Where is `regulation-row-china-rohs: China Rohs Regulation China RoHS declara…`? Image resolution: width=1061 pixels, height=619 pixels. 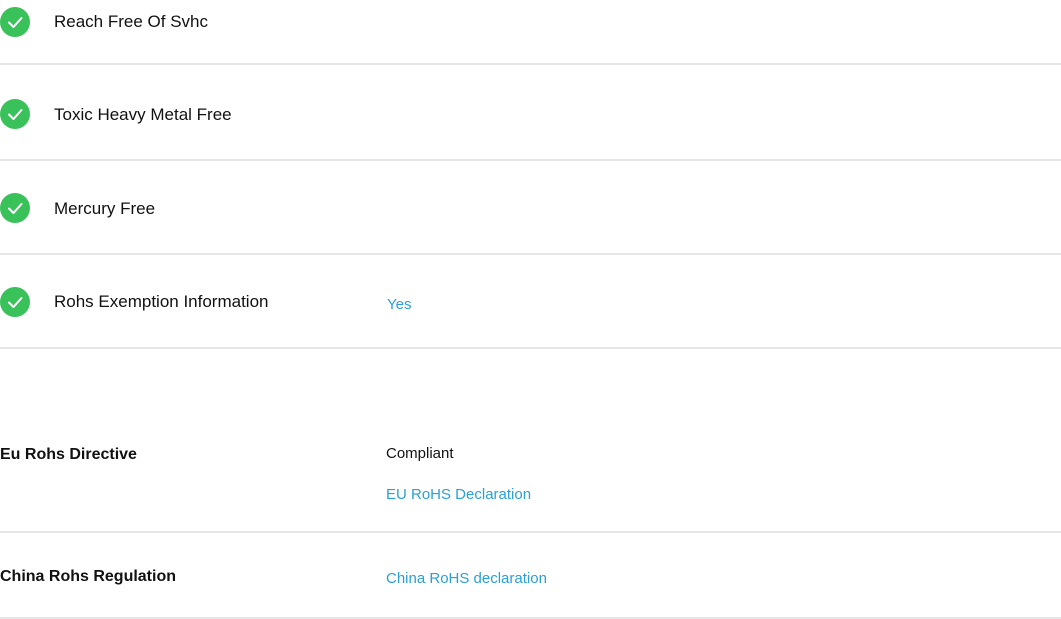 regulation-row-china-rohs: China Rohs Regulation China RoHS declara… is located at coordinates (530, 576).